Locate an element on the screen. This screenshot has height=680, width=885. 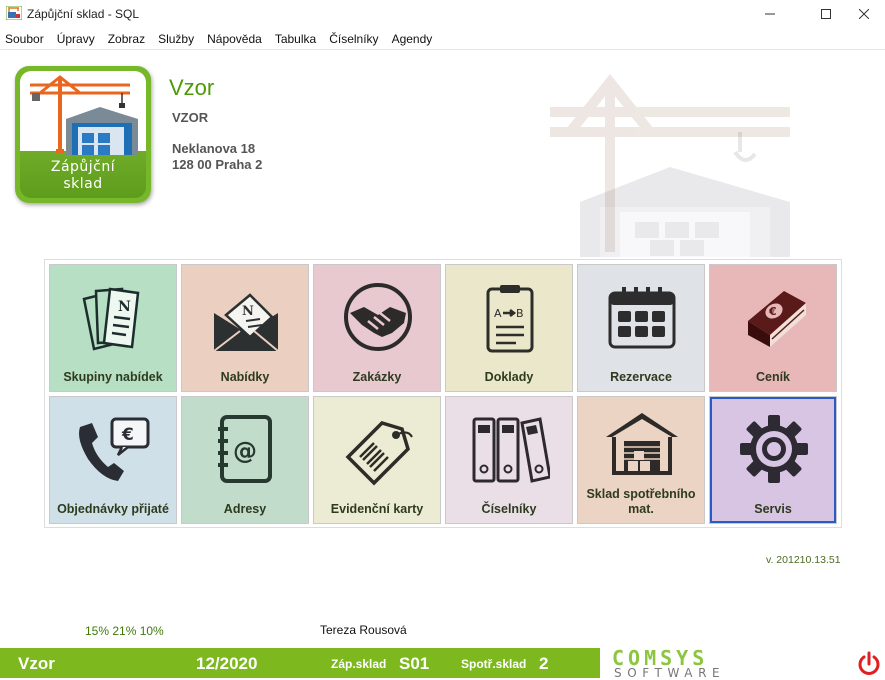
tile-label: Ceník is located at coordinates (773, 377).